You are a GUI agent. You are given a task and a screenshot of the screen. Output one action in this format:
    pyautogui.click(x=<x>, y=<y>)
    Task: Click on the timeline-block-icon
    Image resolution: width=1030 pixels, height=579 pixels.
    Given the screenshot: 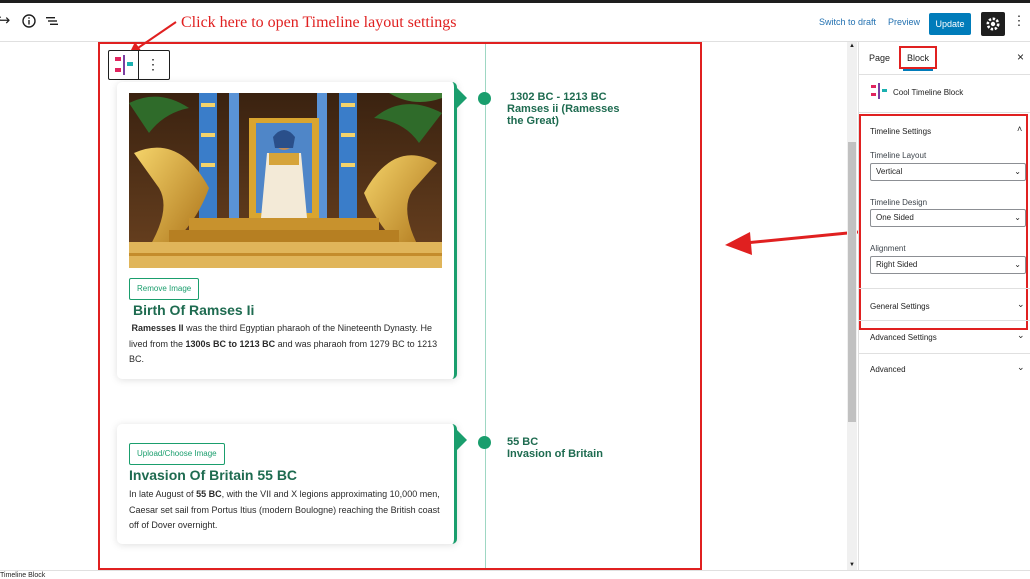 What is the action you would take?
    pyautogui.click(x=879, y=91)
    